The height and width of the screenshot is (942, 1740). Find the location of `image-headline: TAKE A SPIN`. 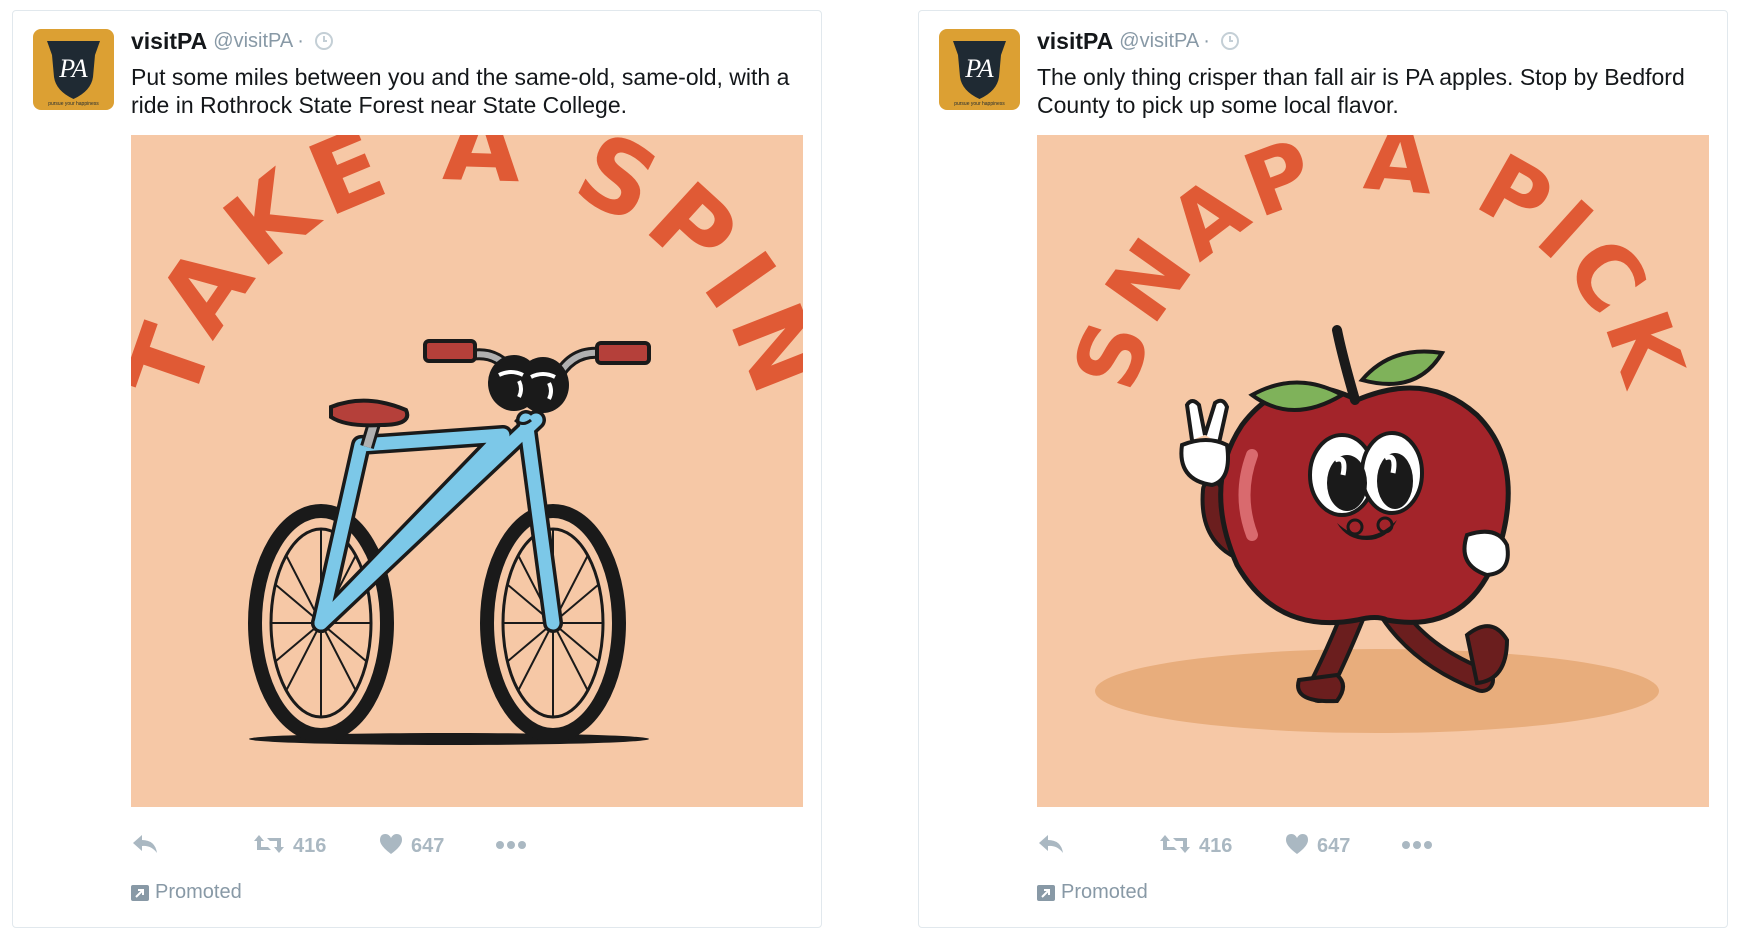

image-headline: TAKE A SPIN is located at coordinates (467, 275).